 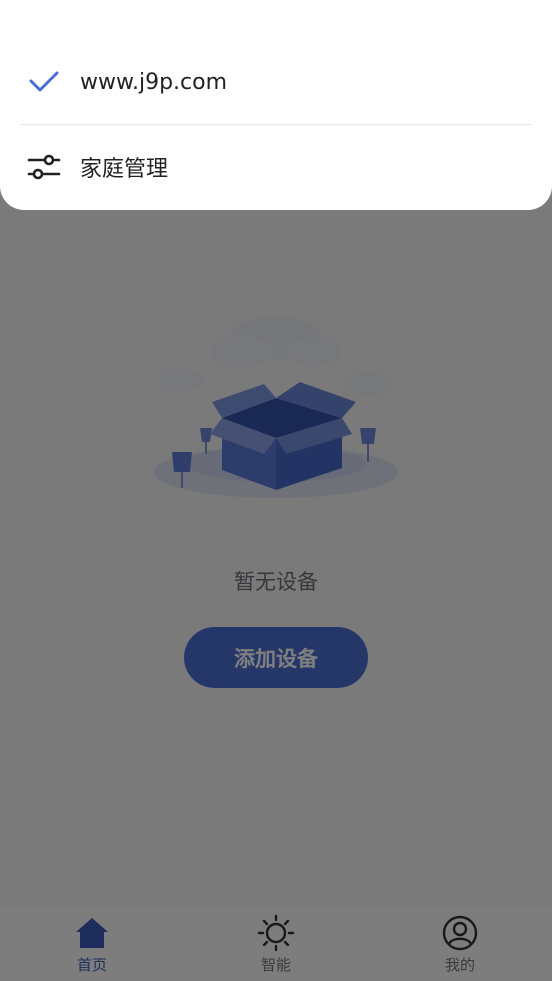 What do you see at coordinates (124, 169) in the screenshot?
I see `dropdown-item-label: 家庭管理` at bounding box center [124, 169].